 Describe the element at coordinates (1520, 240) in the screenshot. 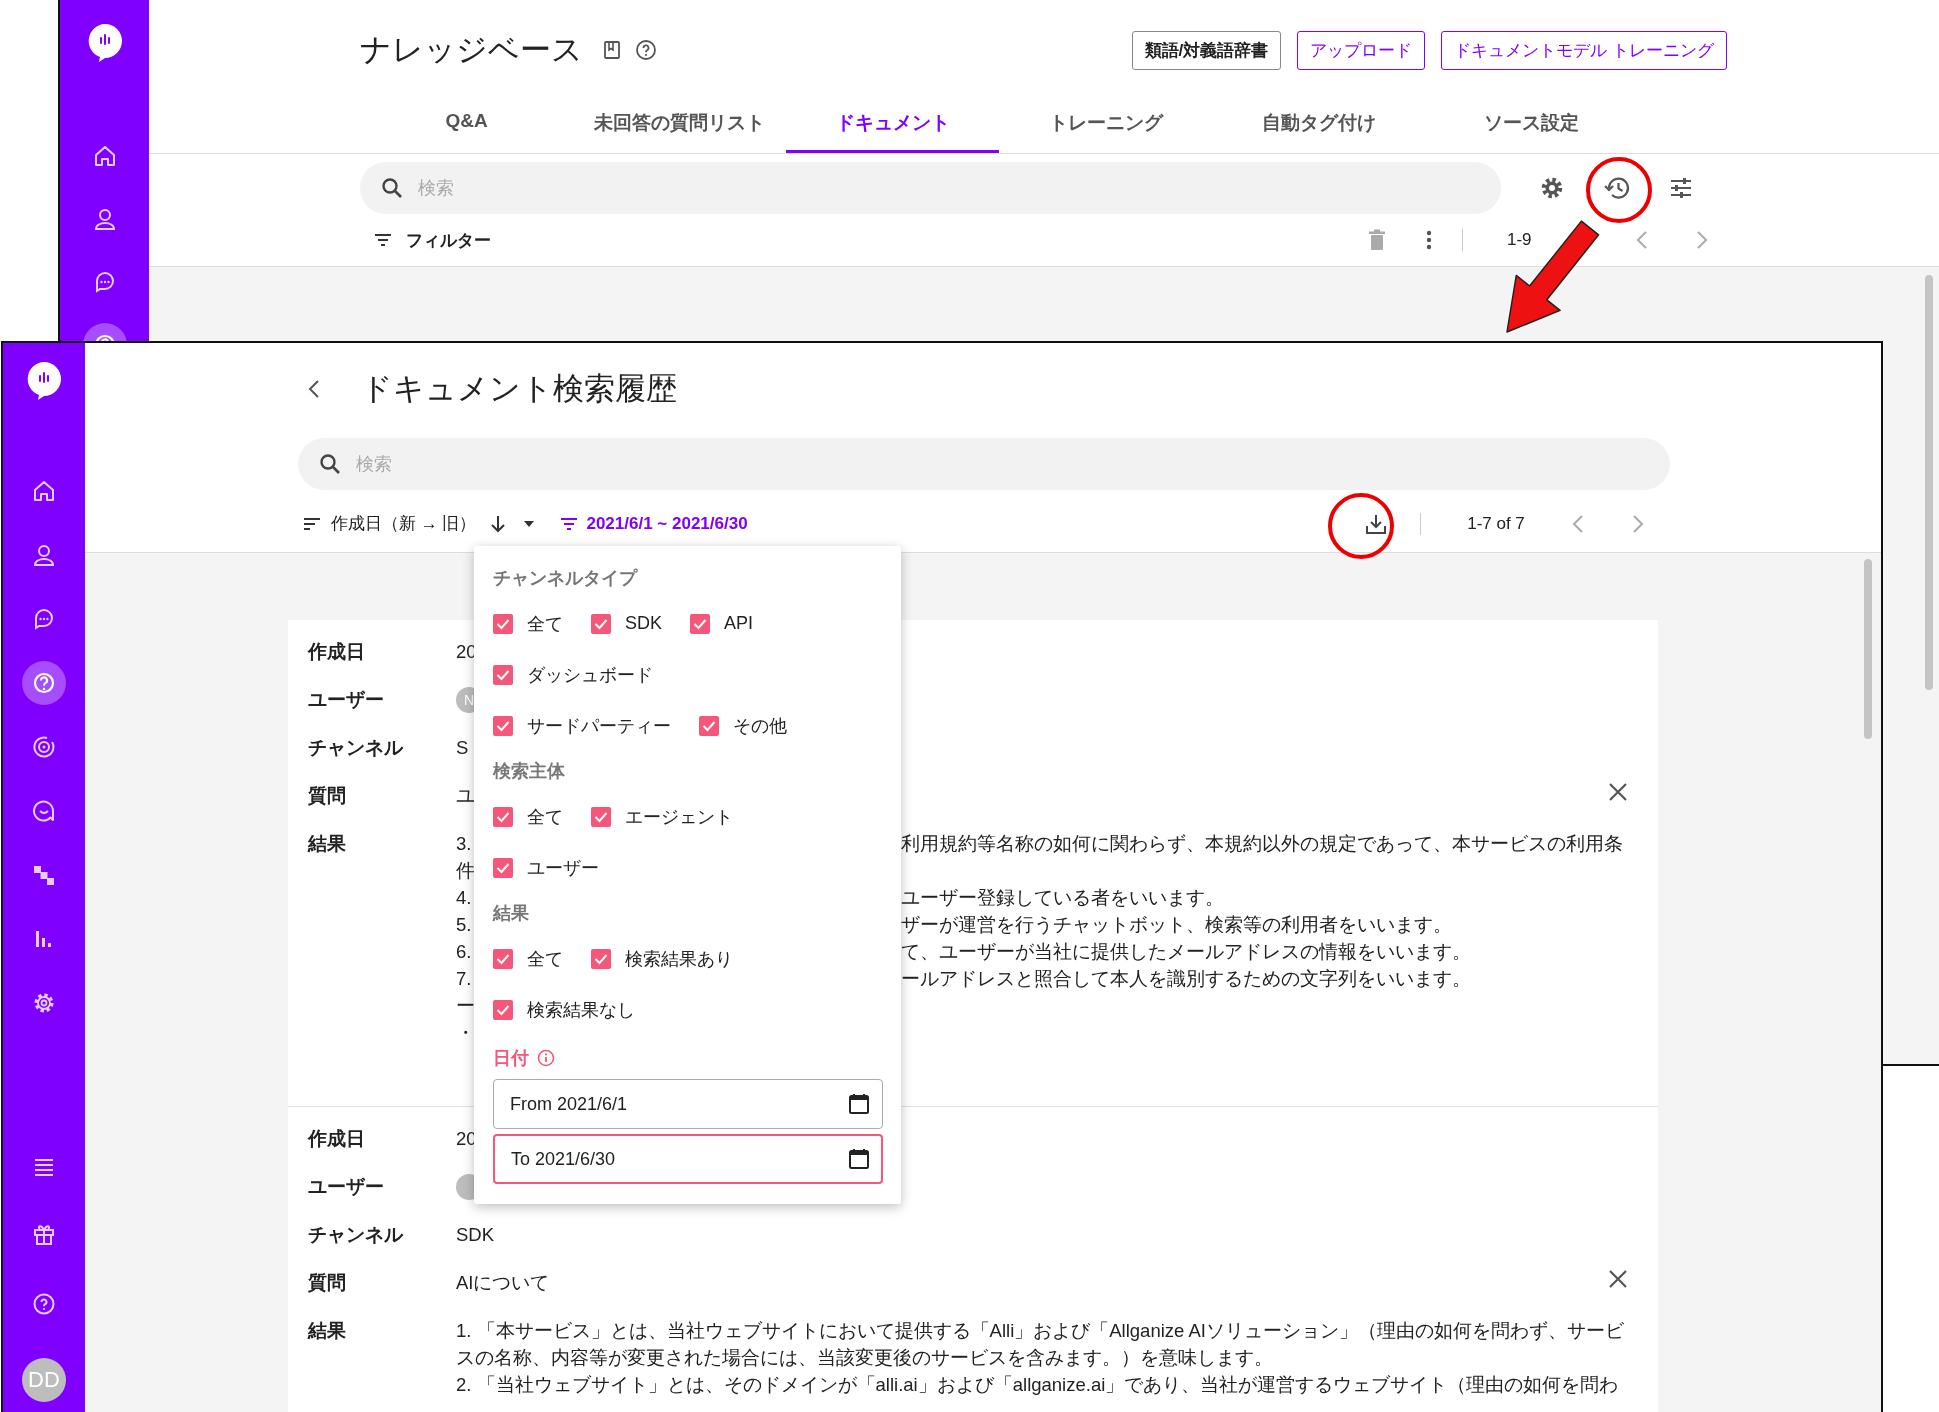

I see `pagination-text: 1-9` at that location.